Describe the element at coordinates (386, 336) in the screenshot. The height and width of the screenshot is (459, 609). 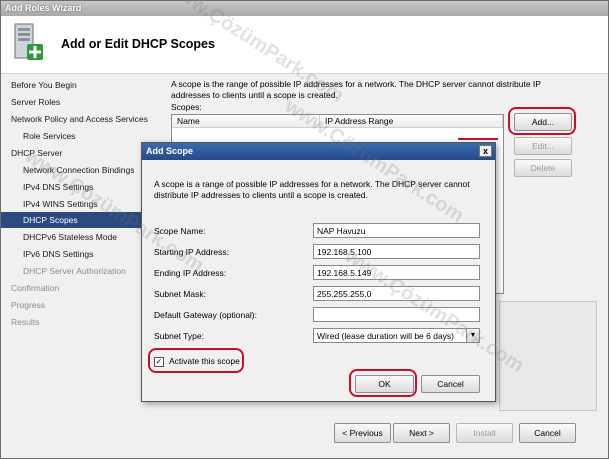
I see `subnet-type-value: Wired (lease duration will be 6 days)` at that location.